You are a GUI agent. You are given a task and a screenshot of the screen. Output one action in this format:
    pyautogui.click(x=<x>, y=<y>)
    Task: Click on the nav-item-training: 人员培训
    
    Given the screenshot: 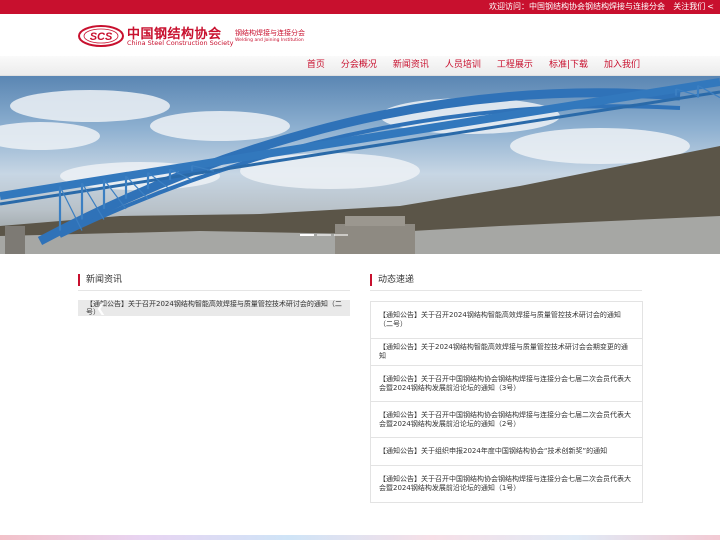 What is the action you would take?
    pyautogui.click(x=463, y=66)
    